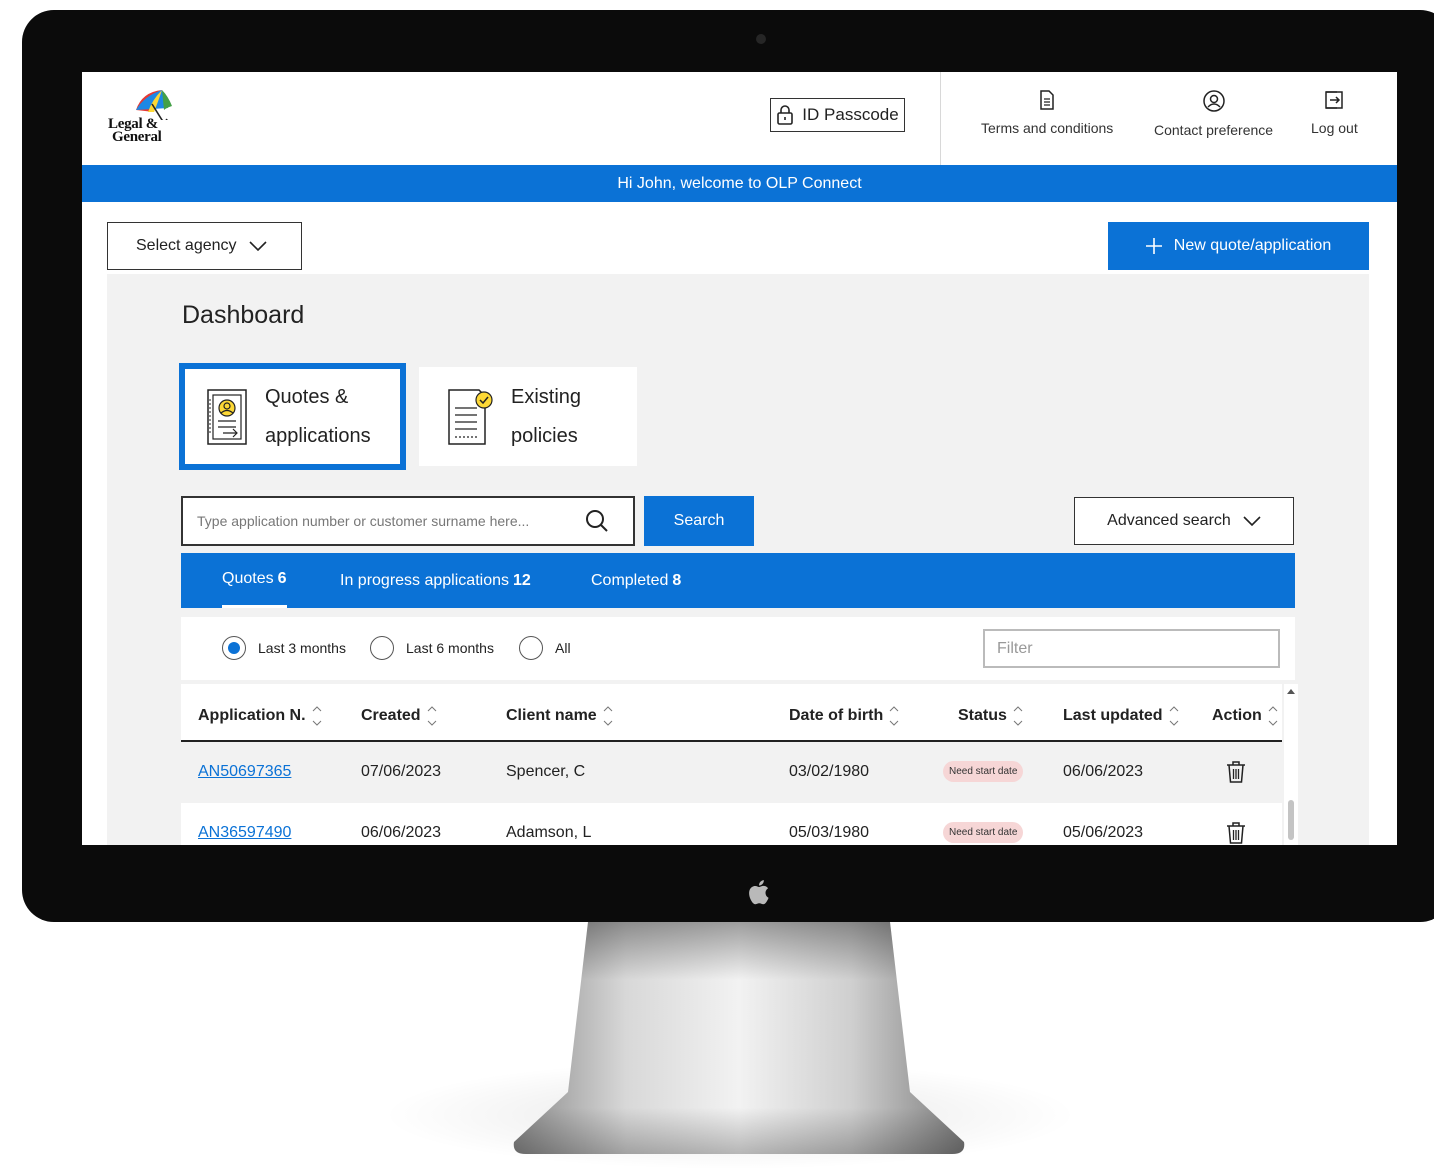 The height and width of the screenshot is (1170, 1434). I want to click on tab-in-progress-label: In progress applications, so click(424, 580).